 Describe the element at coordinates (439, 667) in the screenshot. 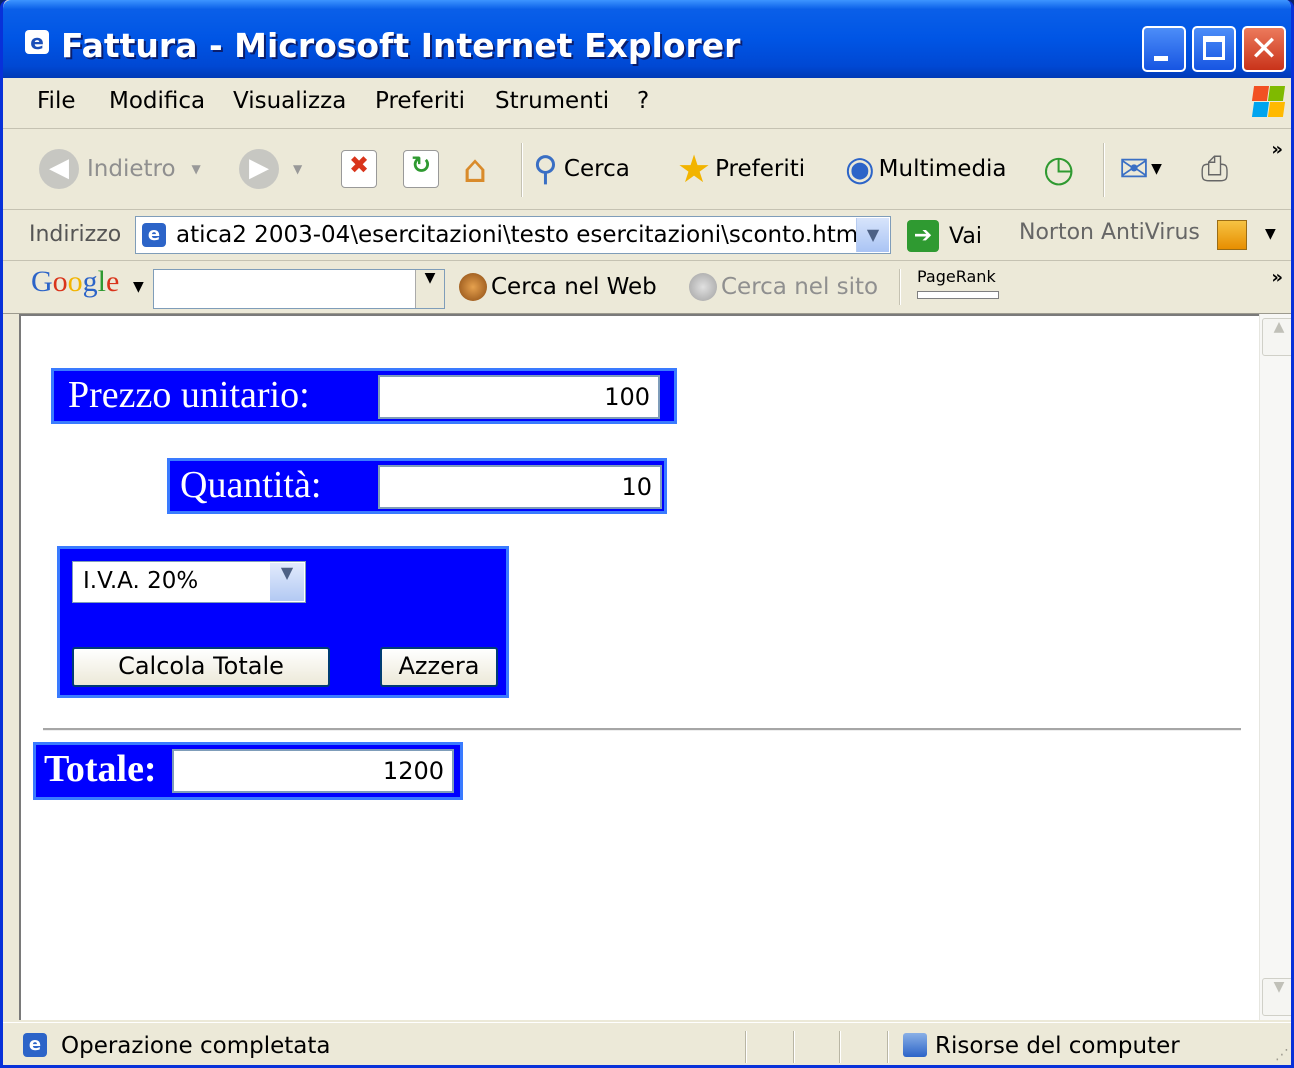

I see `reset-button: Azzera` at that location.